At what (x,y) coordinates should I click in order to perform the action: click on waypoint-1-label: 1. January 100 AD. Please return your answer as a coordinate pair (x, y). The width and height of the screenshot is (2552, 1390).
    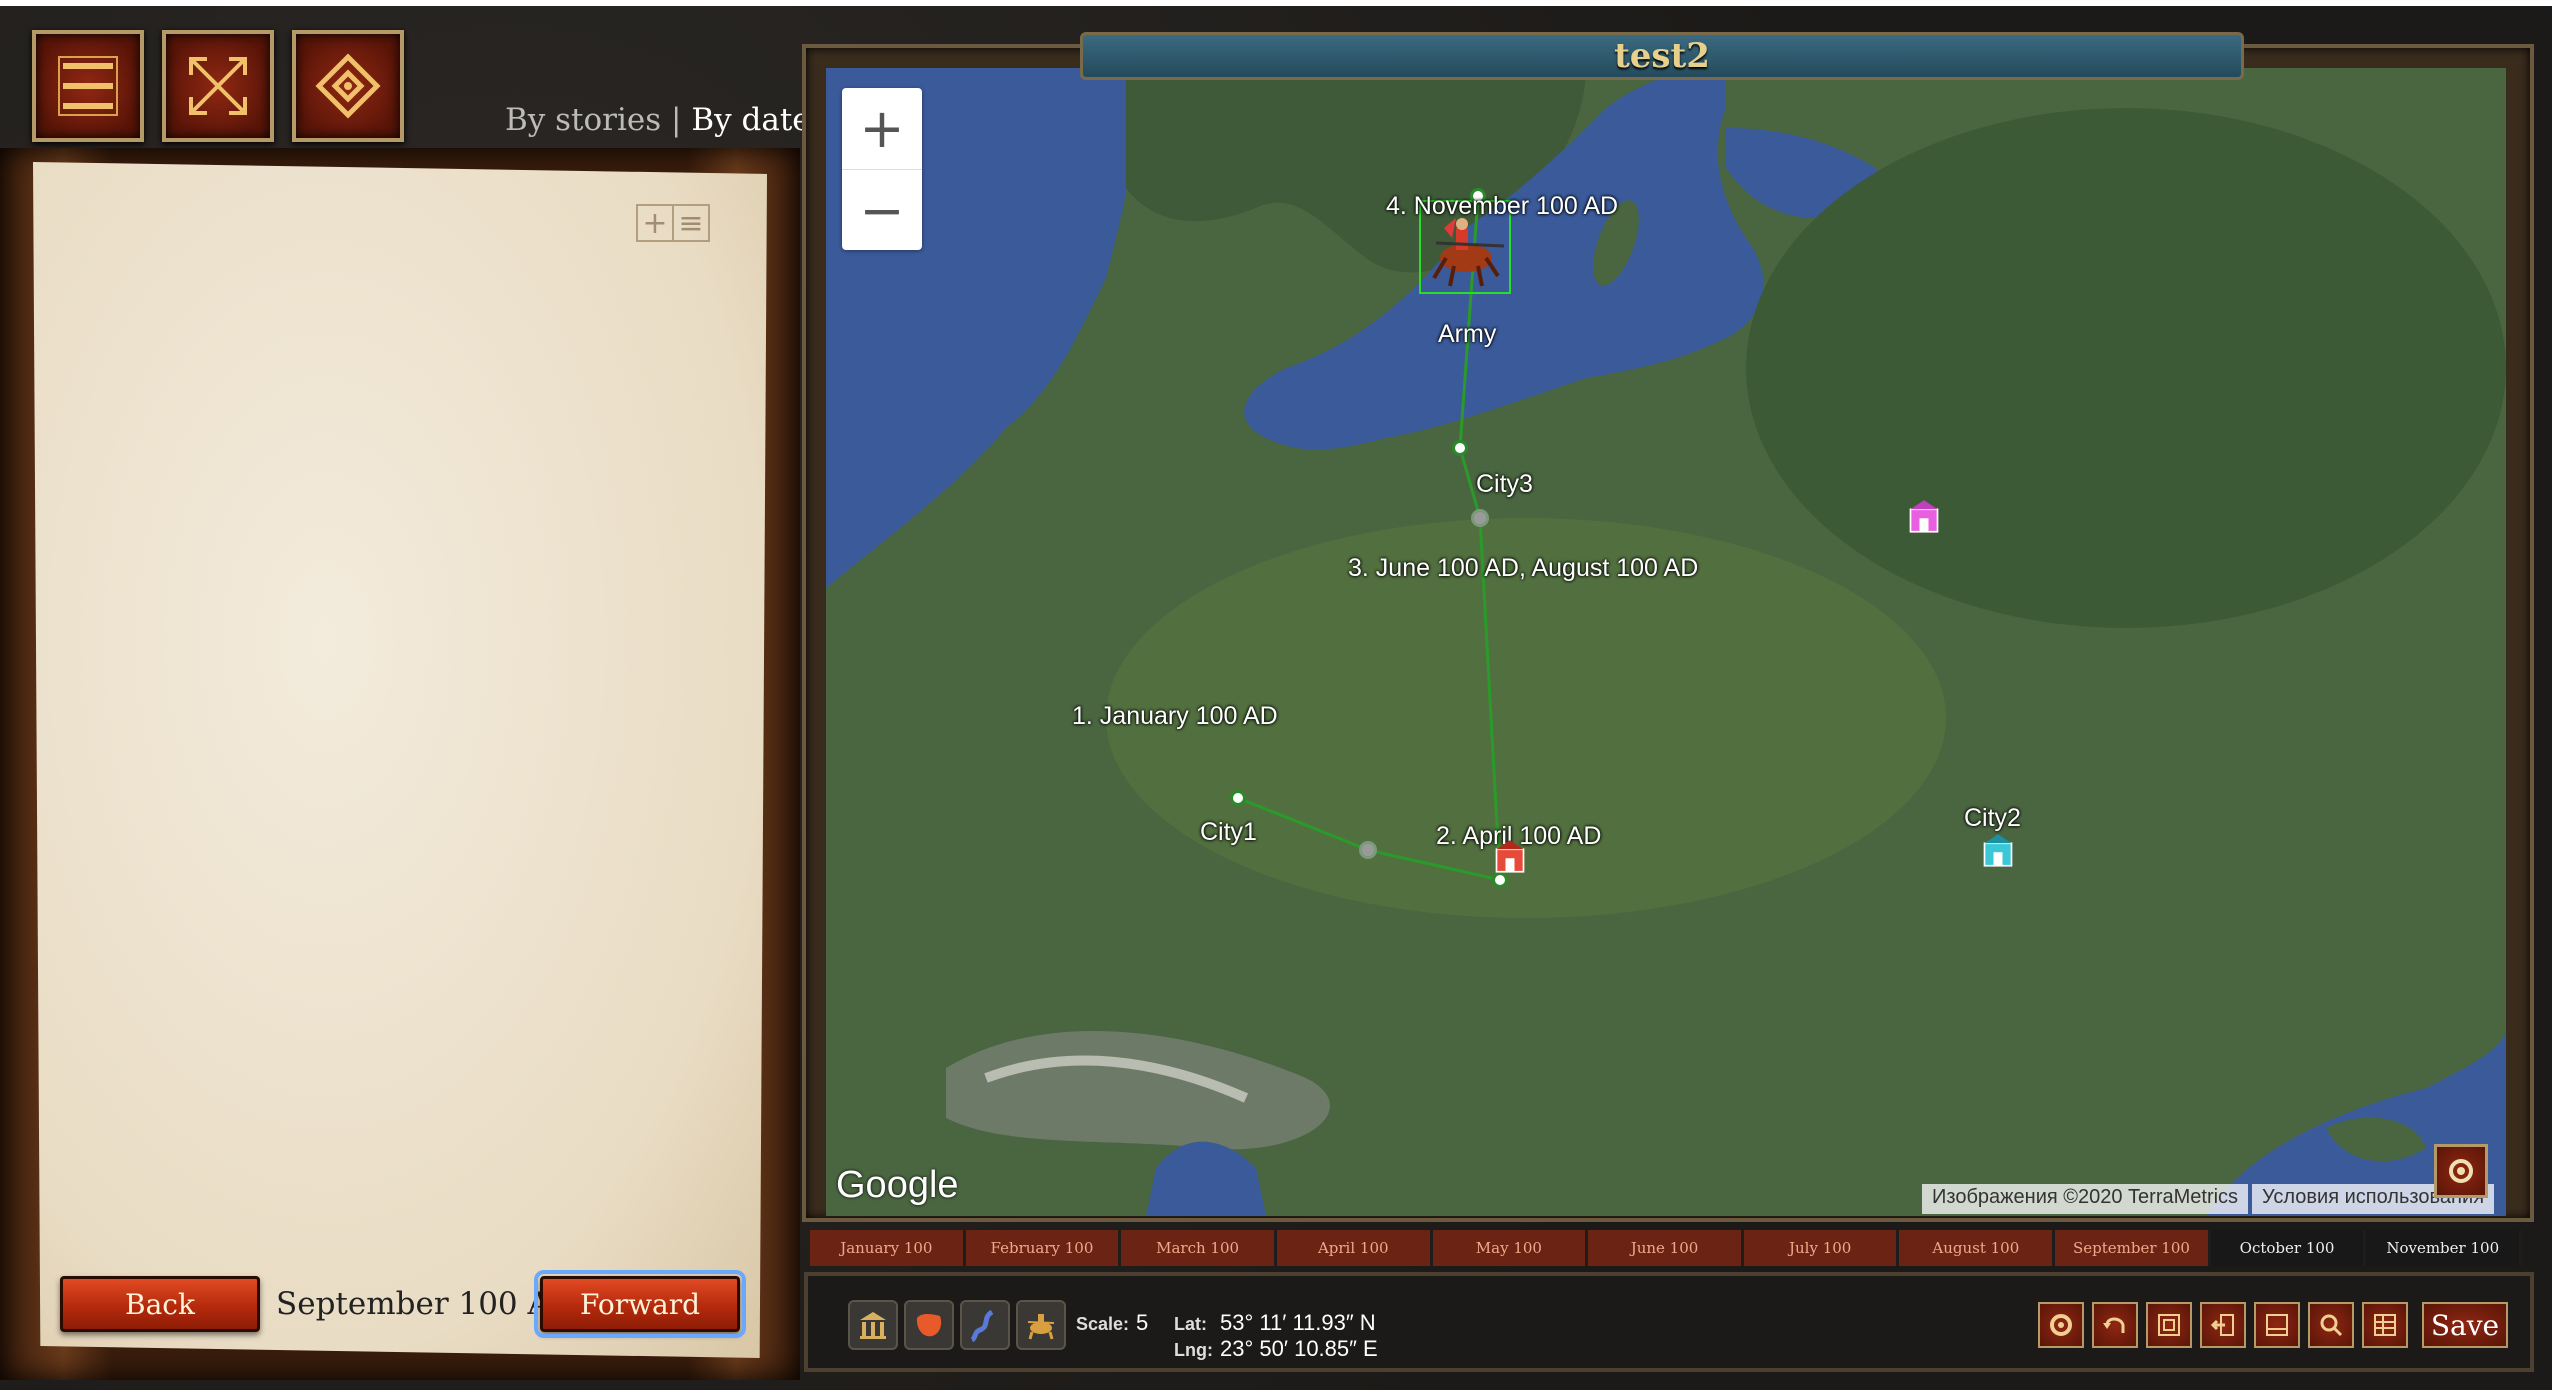
    Looking at the image, I should click on (1175, 716).